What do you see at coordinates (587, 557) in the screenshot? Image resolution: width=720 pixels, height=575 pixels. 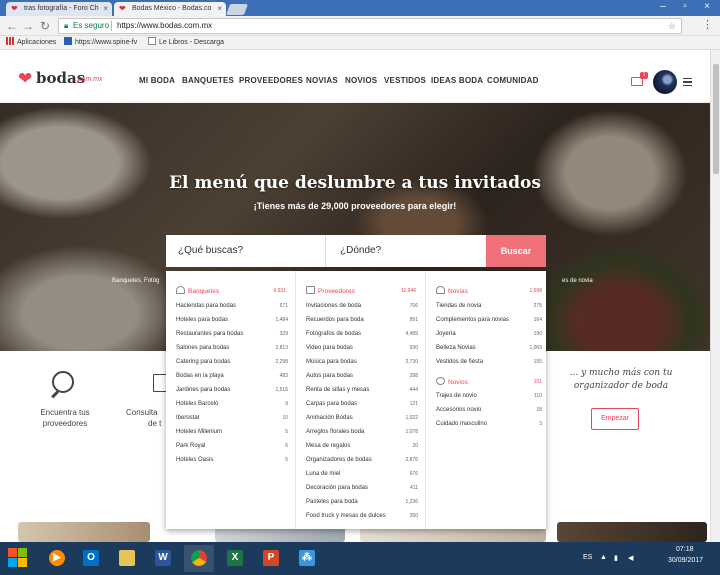 I see `language-indicator: ES` at bounding box center [587, 557].